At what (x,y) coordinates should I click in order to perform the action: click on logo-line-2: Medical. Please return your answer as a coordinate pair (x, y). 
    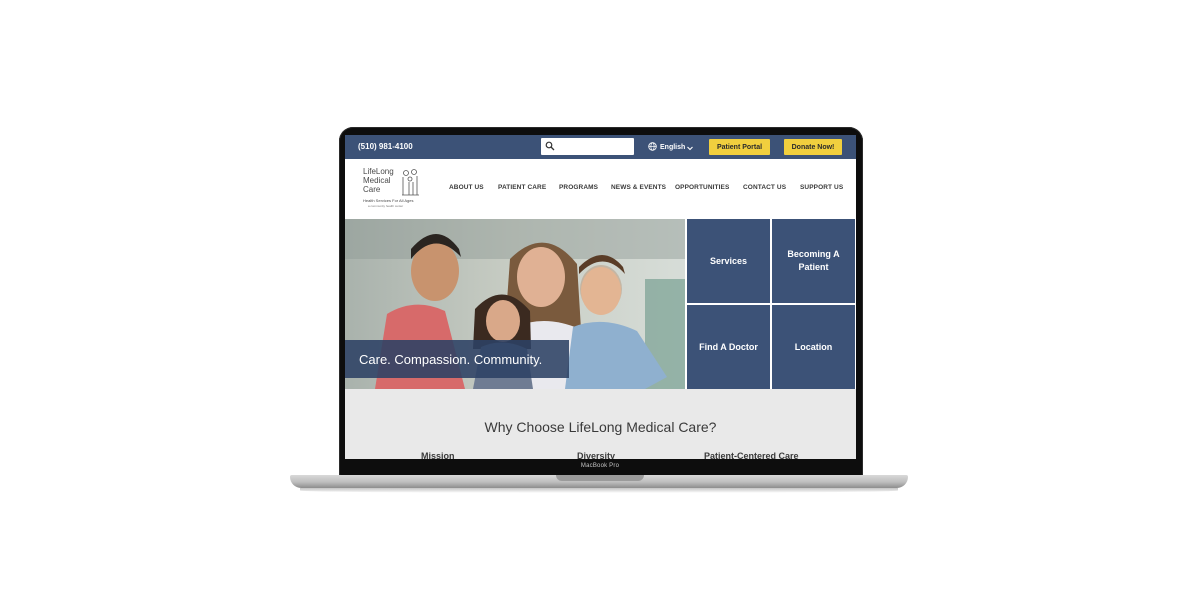
    Looking at the image, I should click on (377, 180).